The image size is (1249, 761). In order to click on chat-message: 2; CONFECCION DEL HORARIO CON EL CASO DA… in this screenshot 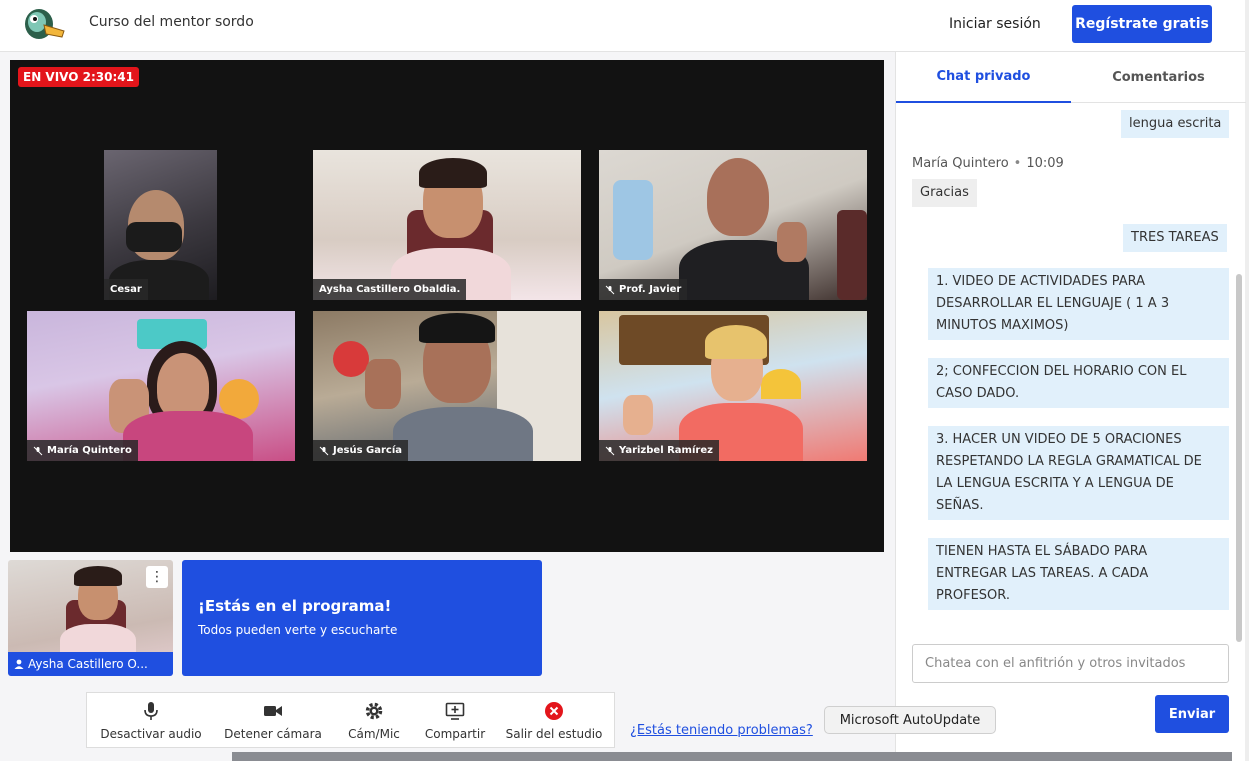, I will do `click(1078, 383)`.